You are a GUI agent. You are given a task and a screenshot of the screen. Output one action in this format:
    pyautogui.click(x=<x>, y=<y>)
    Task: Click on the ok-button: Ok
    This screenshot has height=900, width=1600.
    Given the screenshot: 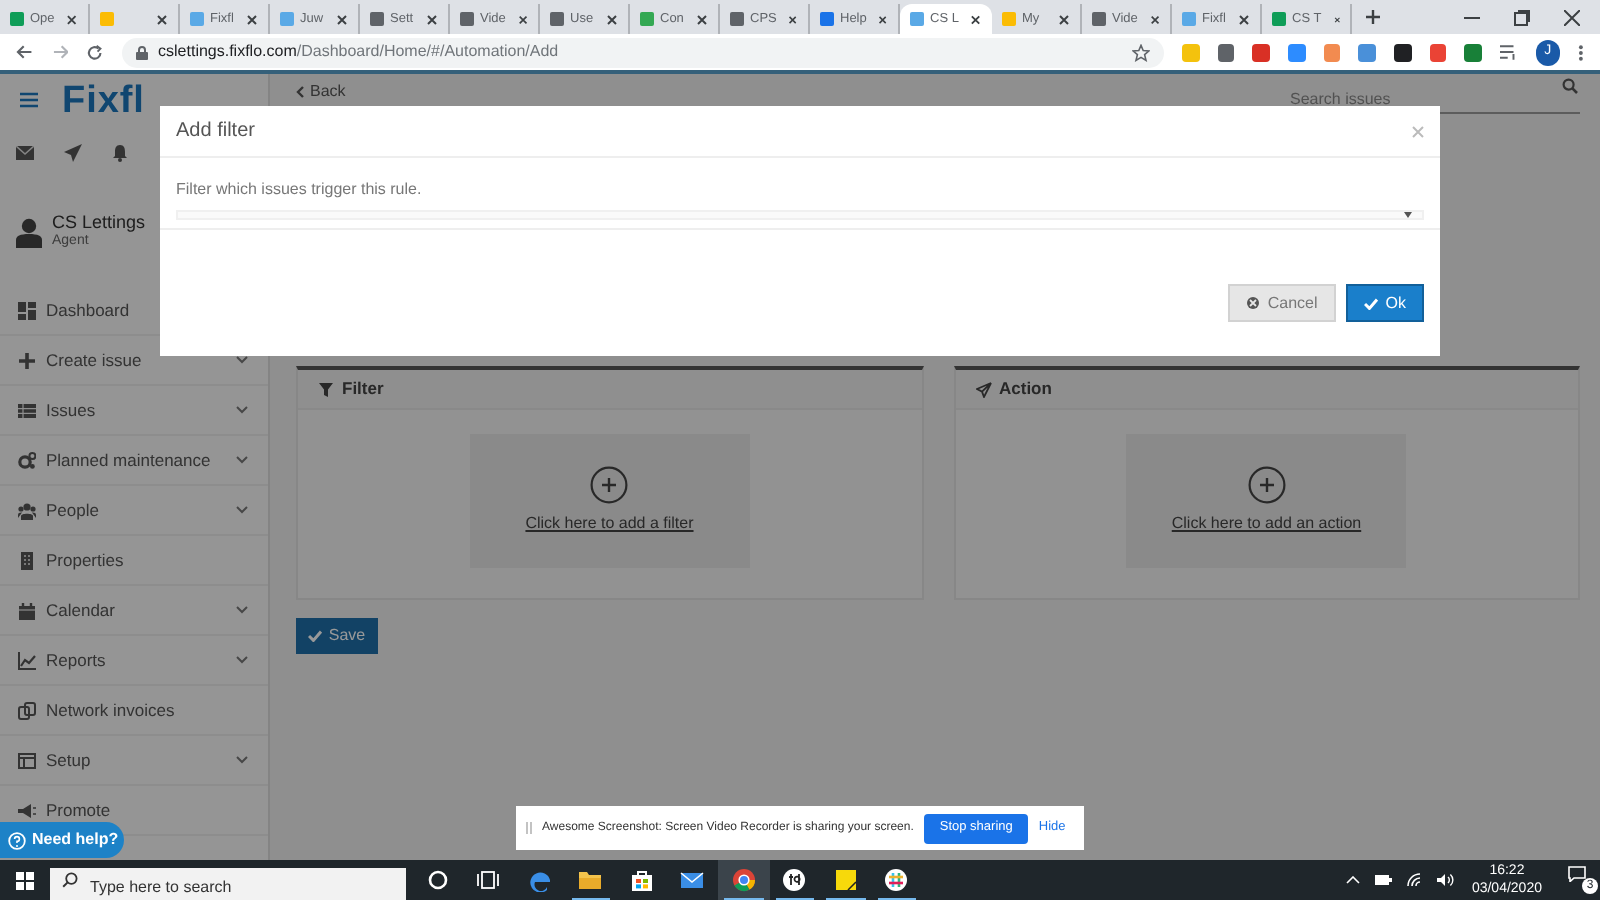 What is the action you would take?
    pyautogui.click(x=1384, y=303)
    